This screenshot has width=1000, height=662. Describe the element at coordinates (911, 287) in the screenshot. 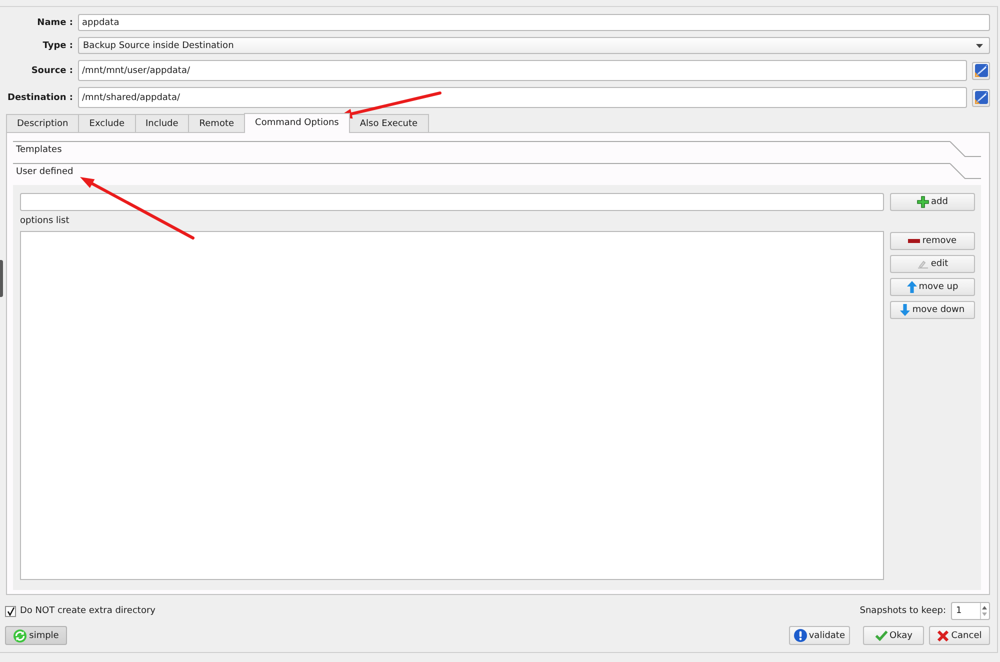

I see `arrow-up-icon` at that location.